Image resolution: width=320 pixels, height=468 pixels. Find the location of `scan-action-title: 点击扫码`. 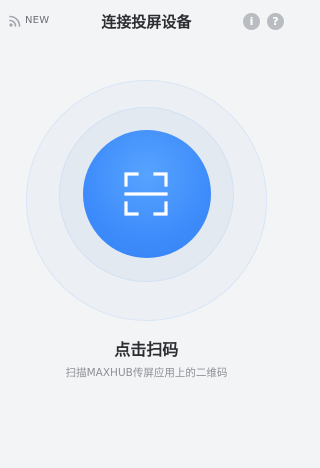

scan-action-title: 点击扫码 is located at coordinates (146, 349).